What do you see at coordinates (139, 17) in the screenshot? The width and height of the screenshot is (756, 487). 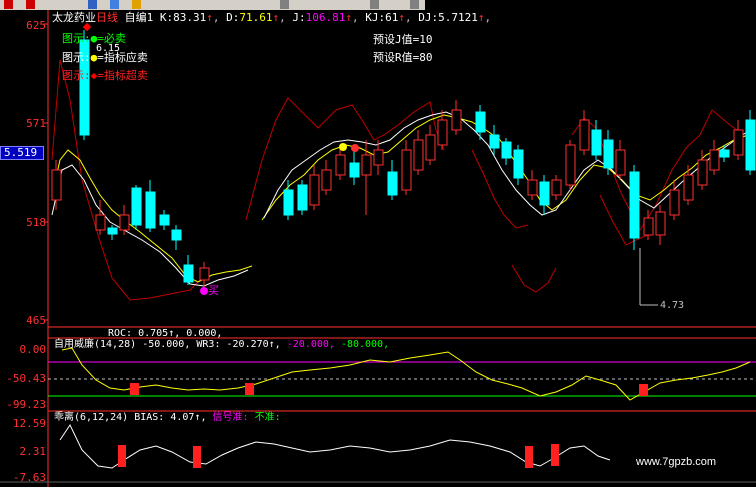 I see `indicator-name: 自编1` at bounding box center [139, 17].